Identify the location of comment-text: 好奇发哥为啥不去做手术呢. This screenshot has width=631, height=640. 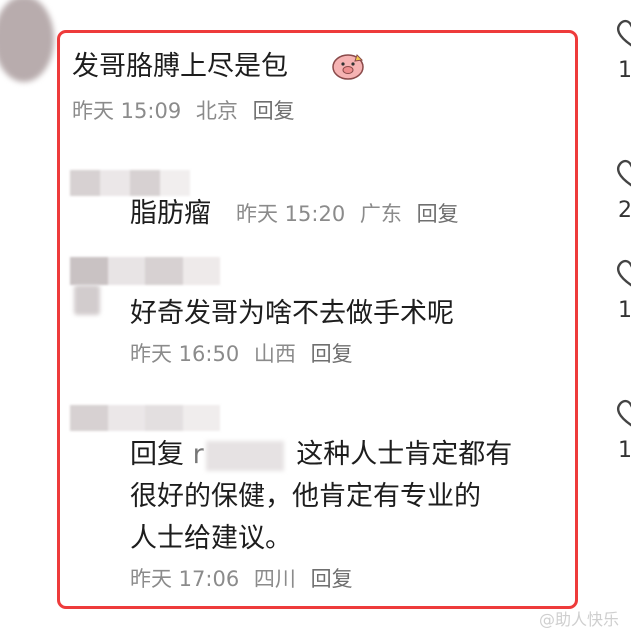
(292, 313).